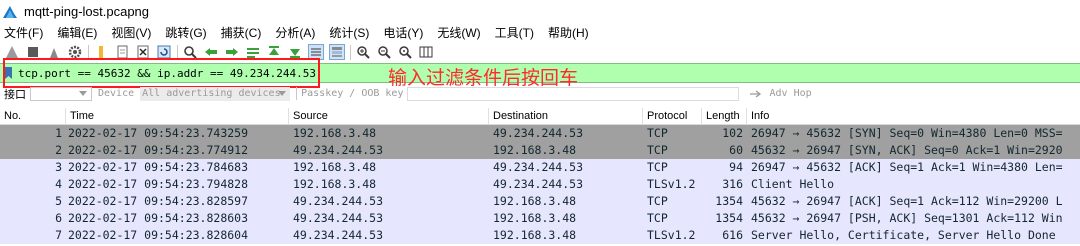 Image resolution: width=1080 pixels, height=246 pixels. What do you see at coordinates (58, 184) in the screenshot?
I see `packet-no: 4` at bounding box center [58, 184].